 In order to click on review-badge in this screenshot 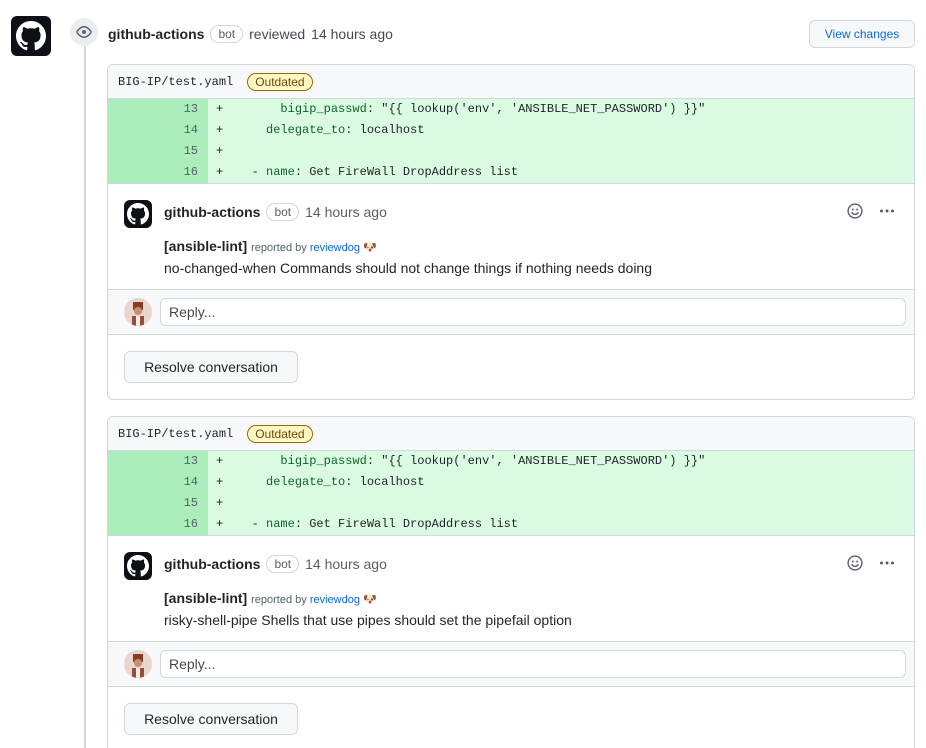, I will do `click(84, 32)`.